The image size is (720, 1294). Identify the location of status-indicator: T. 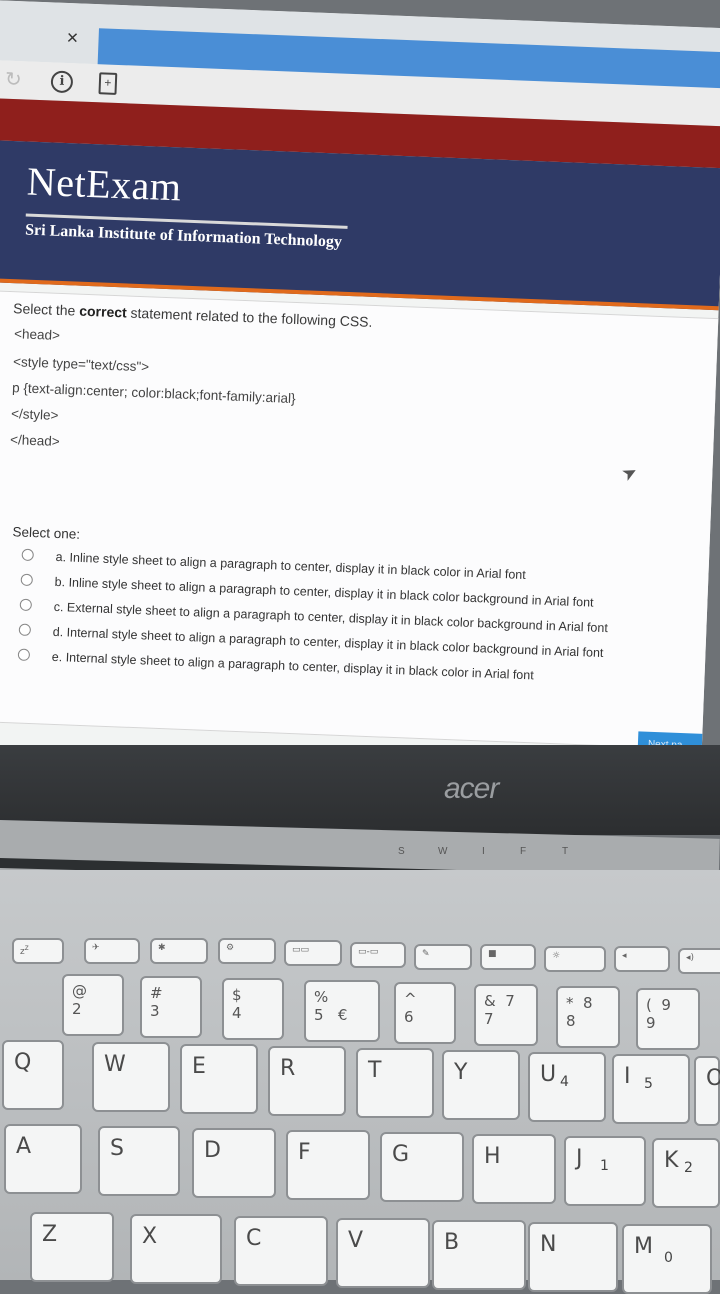
(565, 851).